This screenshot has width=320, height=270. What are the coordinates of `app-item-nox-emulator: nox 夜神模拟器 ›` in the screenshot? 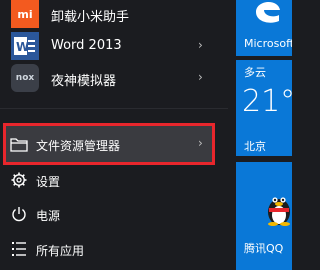 It's located at (114, 78).